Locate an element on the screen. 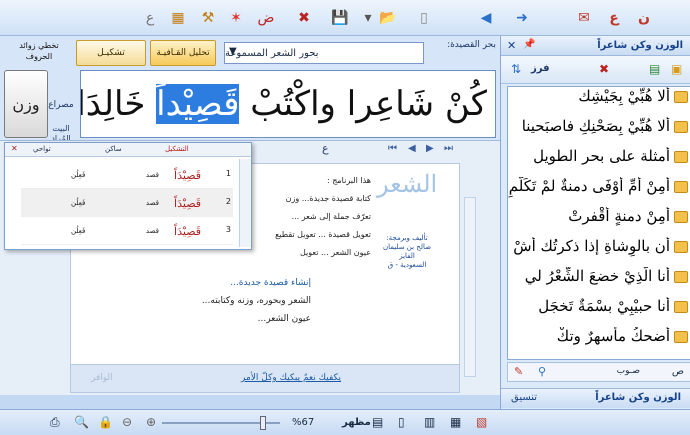  list-item-label: ألا هُبِّيْ بِصَحْنِكِ فاصبَحينا is located at coordinates (595, 126).